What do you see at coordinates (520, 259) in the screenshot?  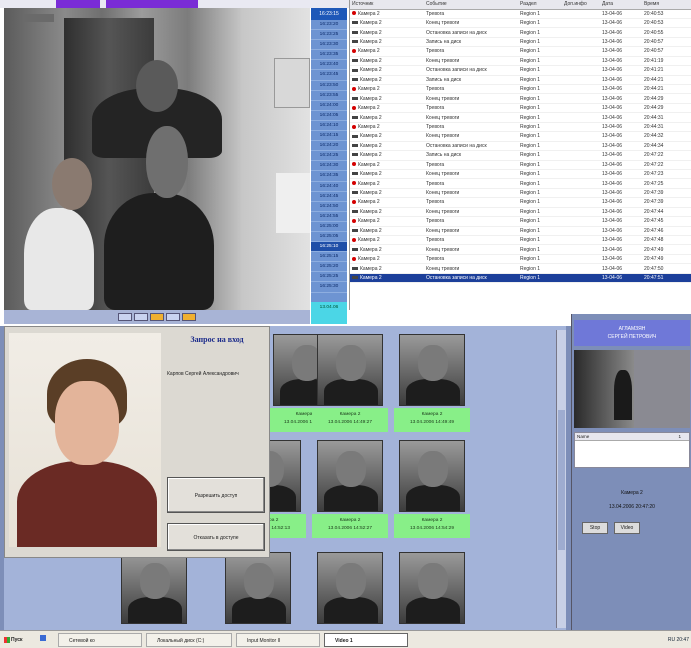 I see `event-row: Камера 2 Тревога Region 1 13-04-06 20:47:49` at bounding box center [520, 259].